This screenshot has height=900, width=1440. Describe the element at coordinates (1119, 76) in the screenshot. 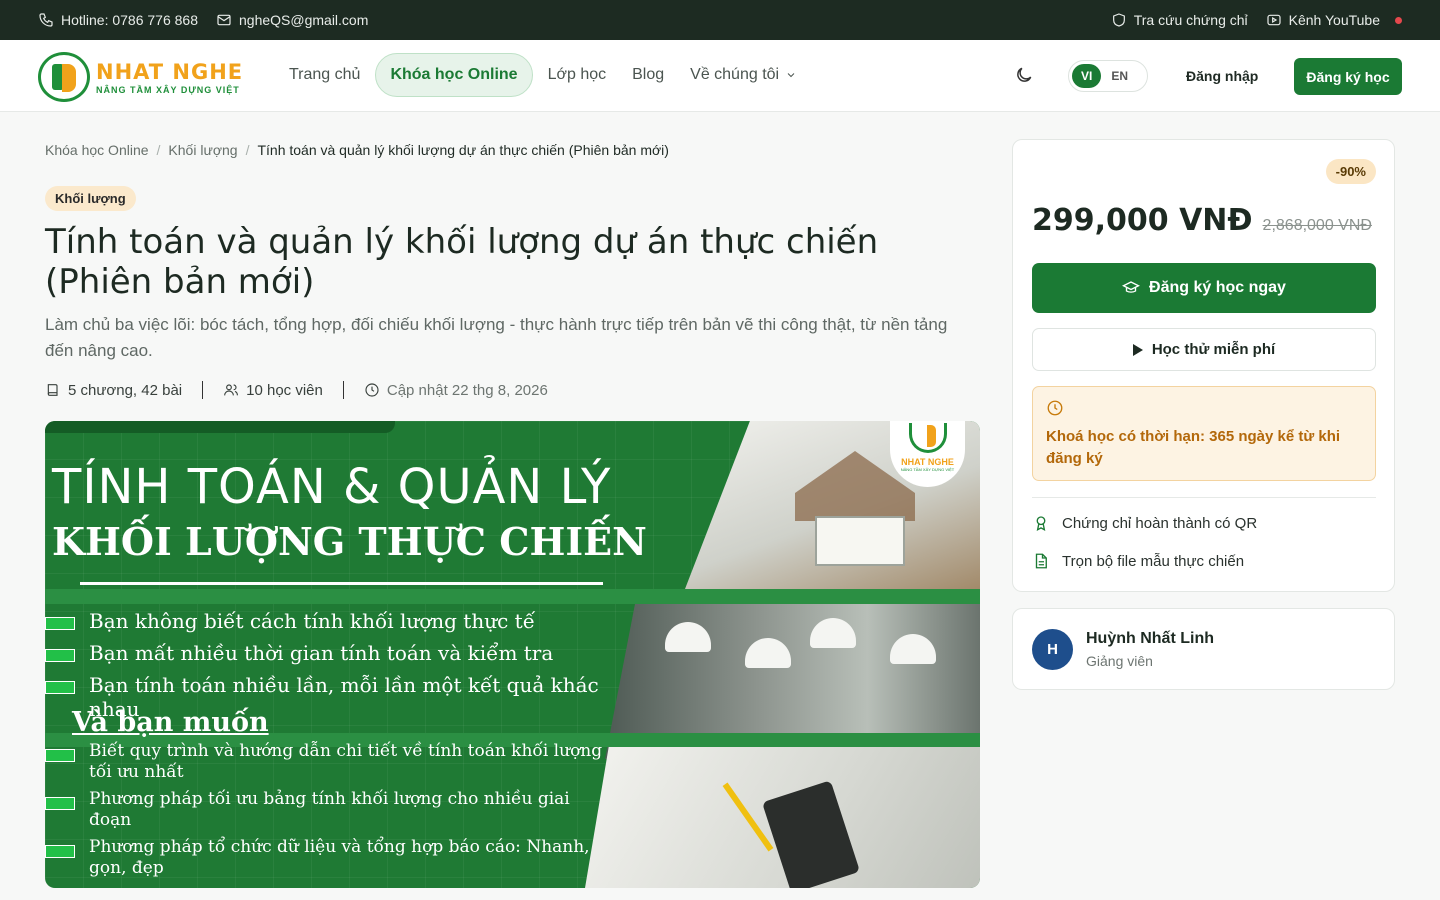

I see `lang-en: EN` at that location.